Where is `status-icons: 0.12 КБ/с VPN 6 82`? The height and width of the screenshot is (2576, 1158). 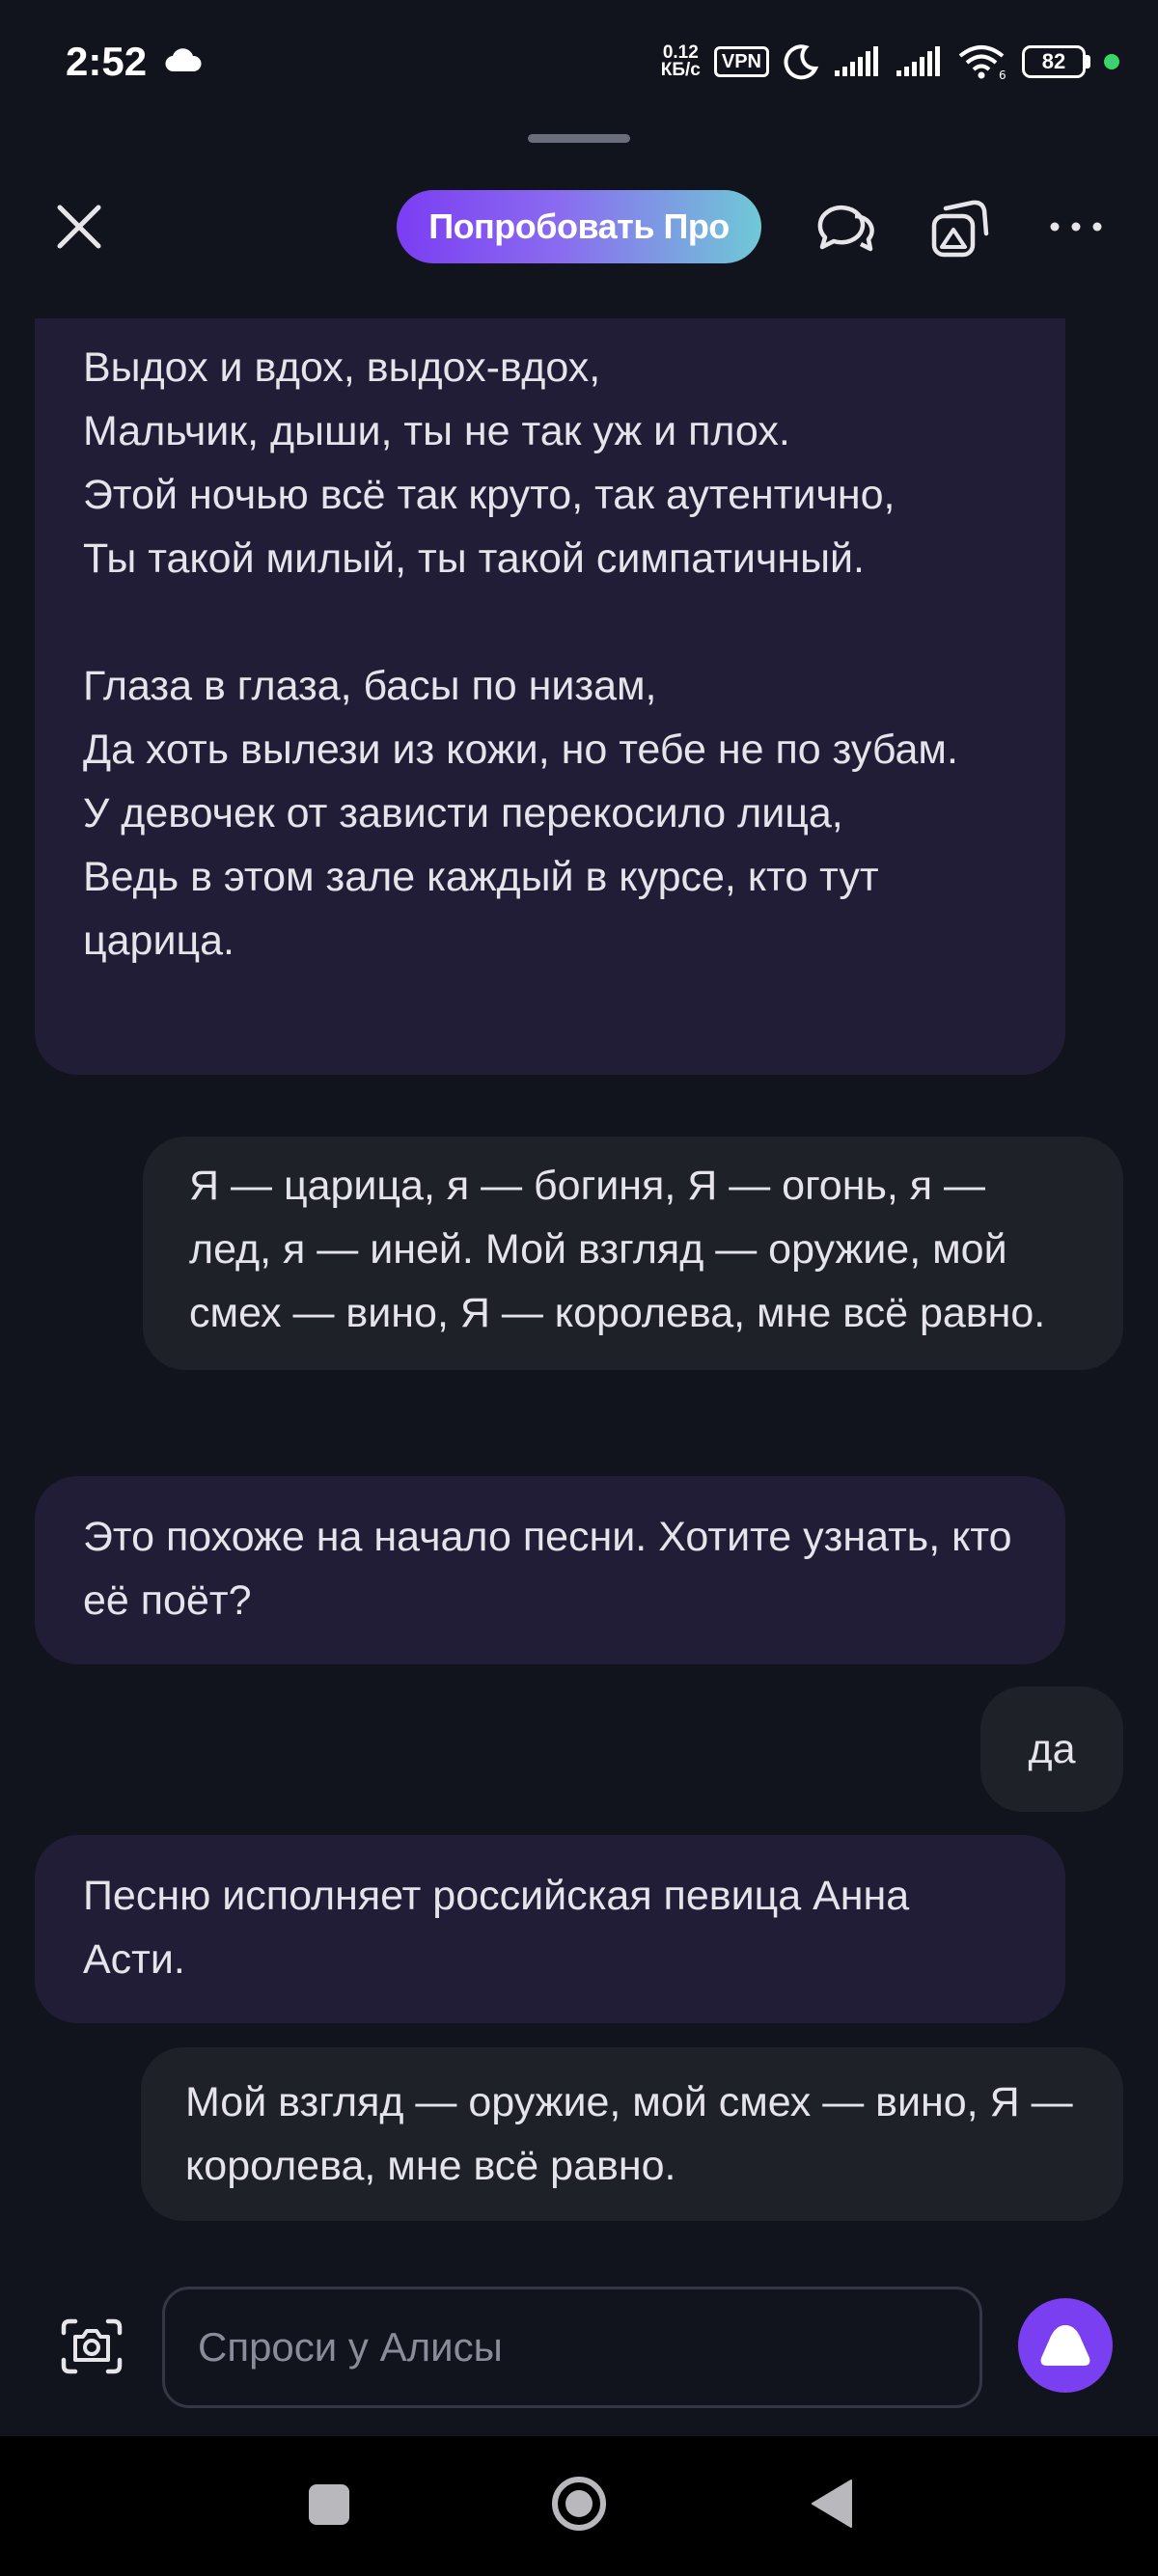 status-icons: 0.12 КБ/с VPN 6 82 is located at coordinates (890, 62).